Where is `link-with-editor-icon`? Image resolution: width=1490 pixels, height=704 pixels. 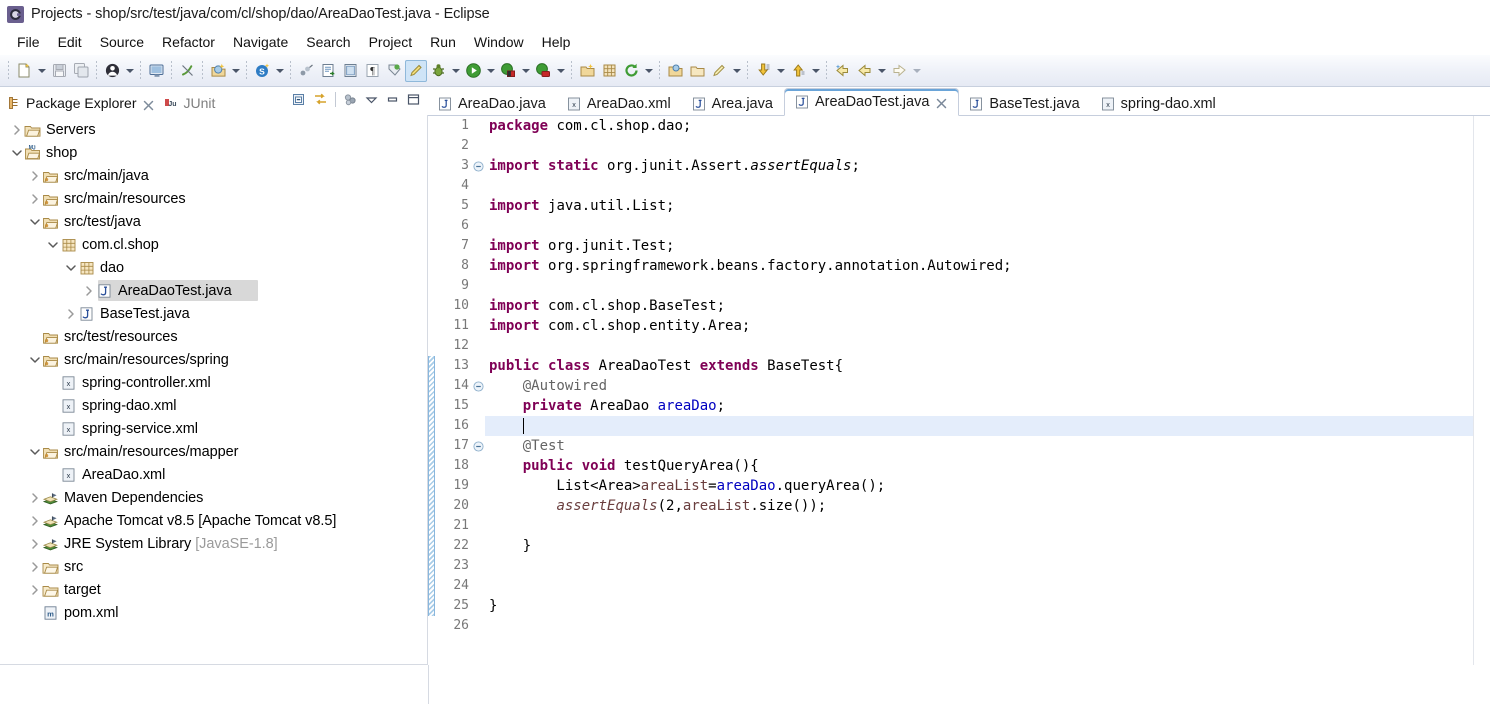 link-with-editor-icon is located at coordinates (320, 99).